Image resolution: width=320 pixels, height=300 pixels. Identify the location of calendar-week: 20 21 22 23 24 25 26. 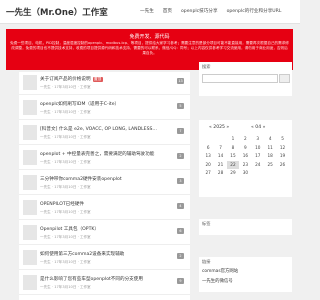
(245, 165).